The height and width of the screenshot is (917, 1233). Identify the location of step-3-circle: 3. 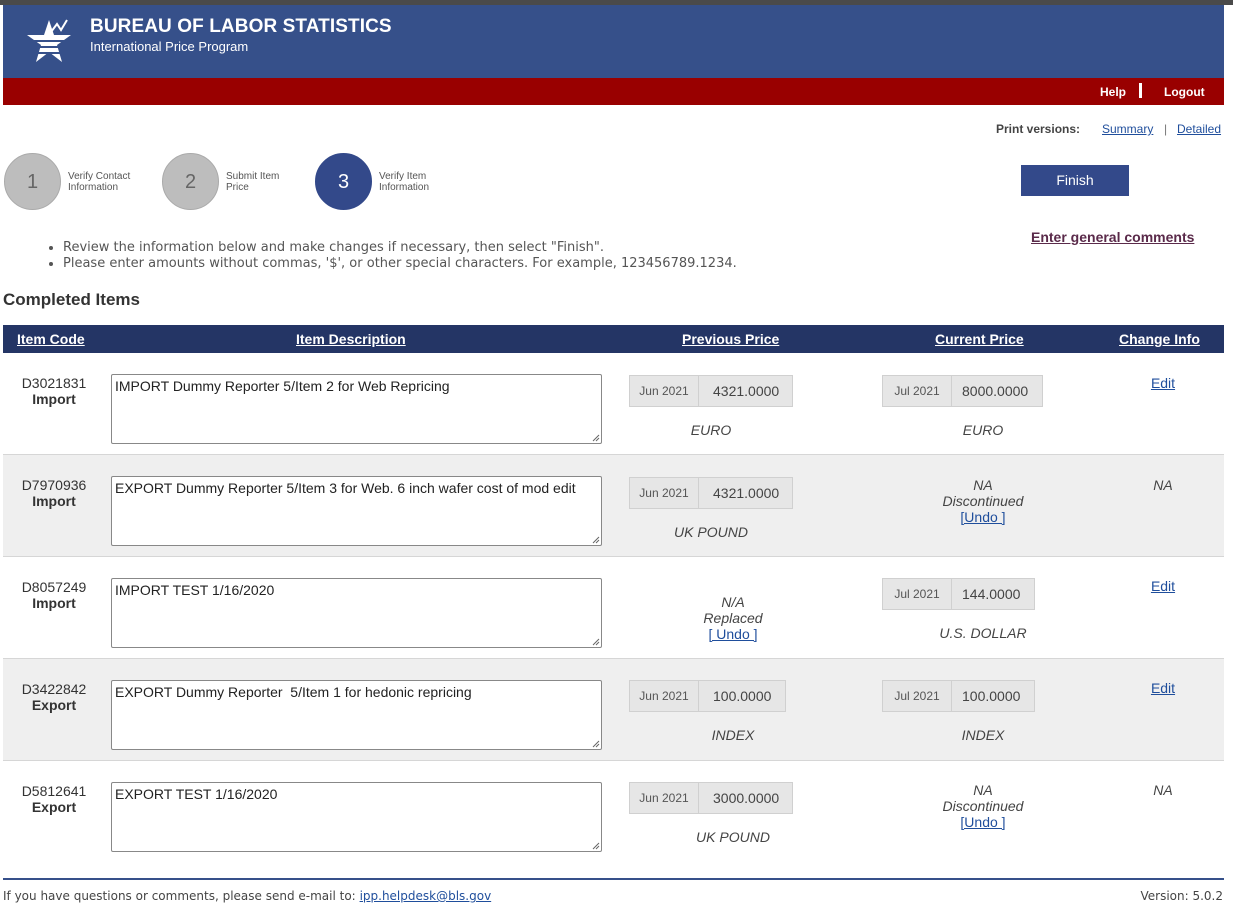
(343, 181).